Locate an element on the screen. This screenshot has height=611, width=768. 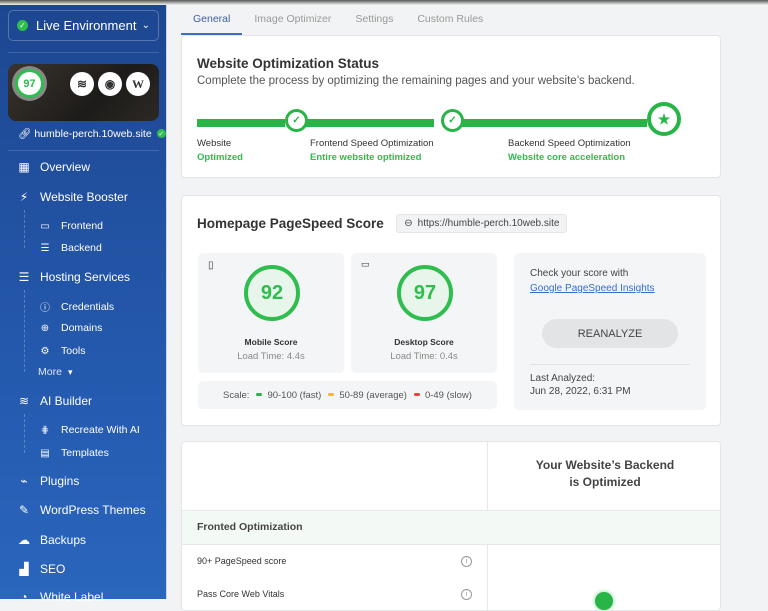
sidebar-item-domains: ⊕ Domains is located at coordinates (83, 328).